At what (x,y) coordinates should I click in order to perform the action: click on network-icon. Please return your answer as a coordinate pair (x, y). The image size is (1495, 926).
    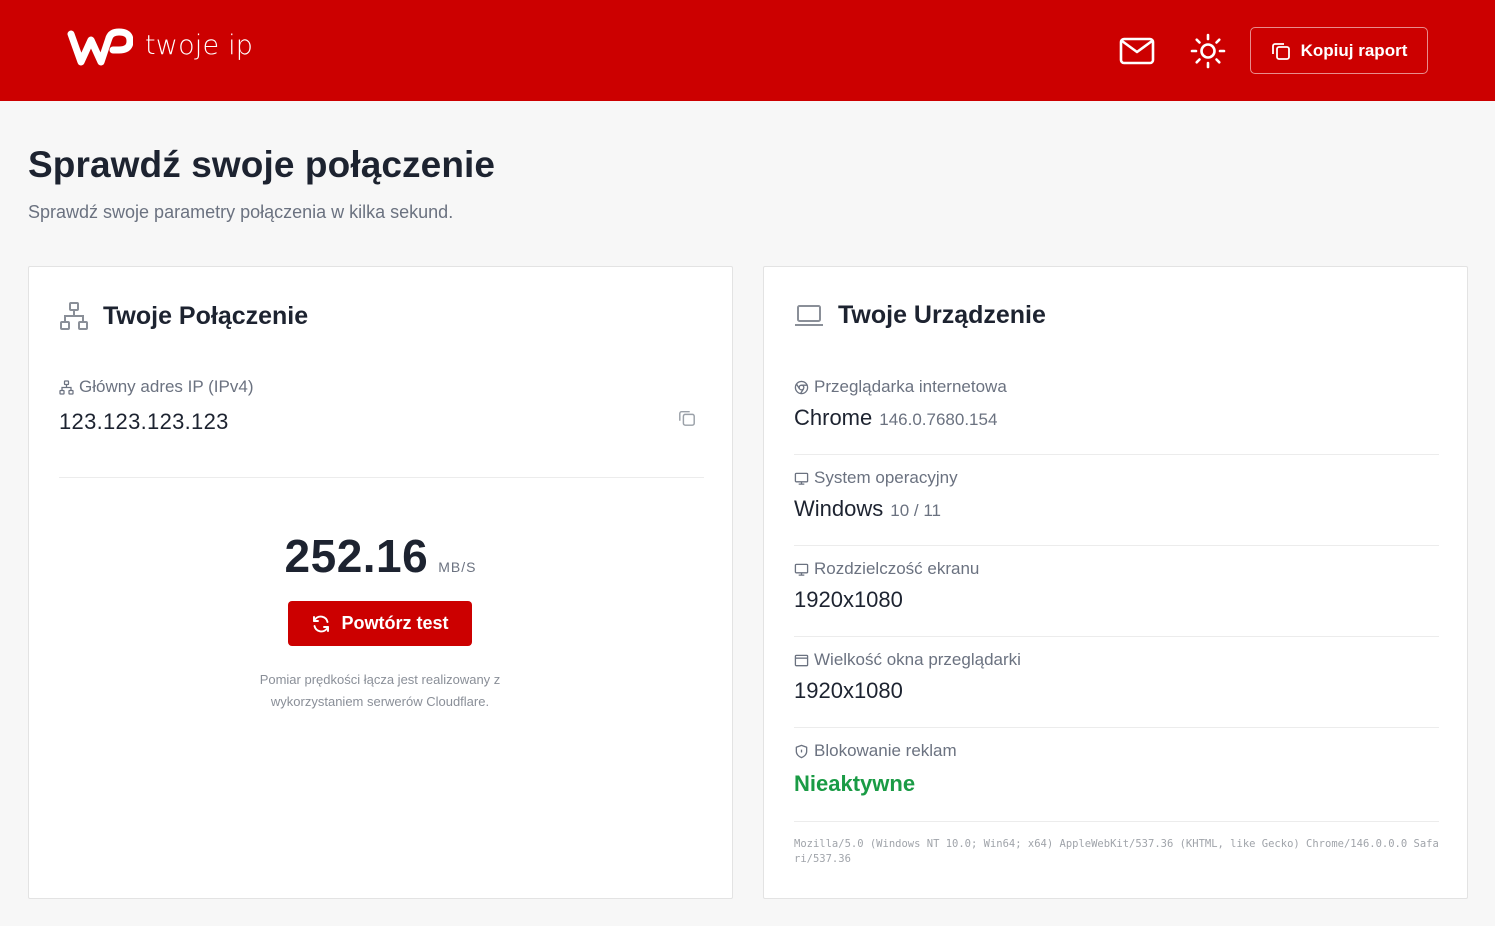
    Looking at the image, I should click on (74, 316).